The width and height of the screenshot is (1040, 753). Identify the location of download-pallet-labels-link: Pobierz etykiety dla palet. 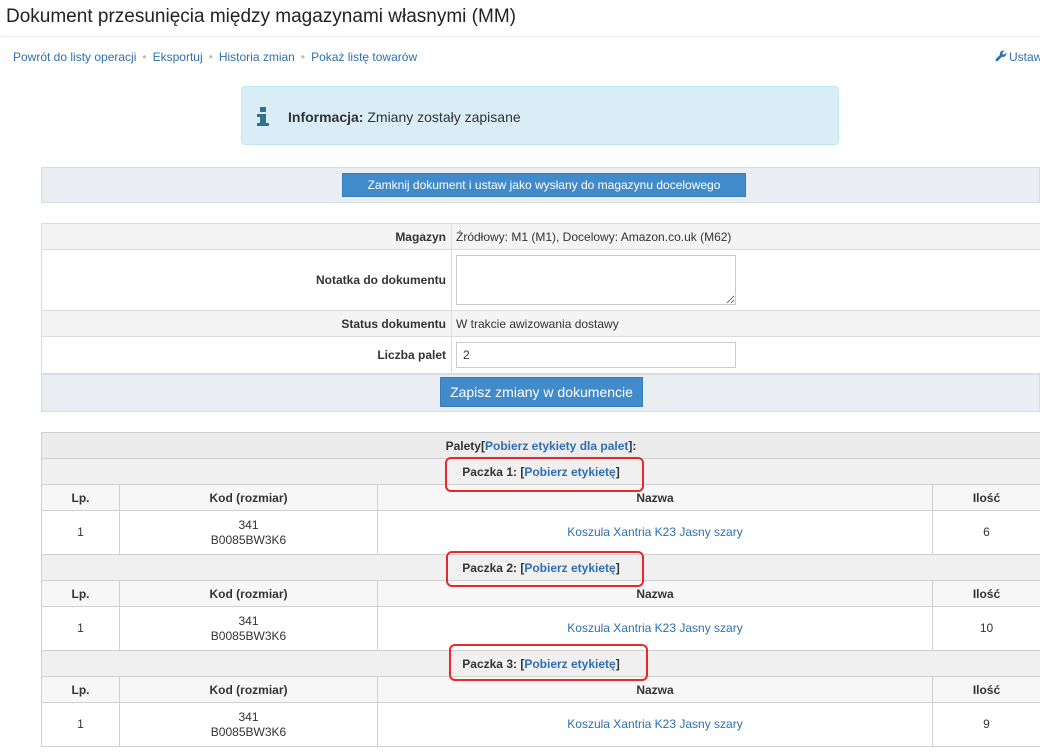
(556, 446).